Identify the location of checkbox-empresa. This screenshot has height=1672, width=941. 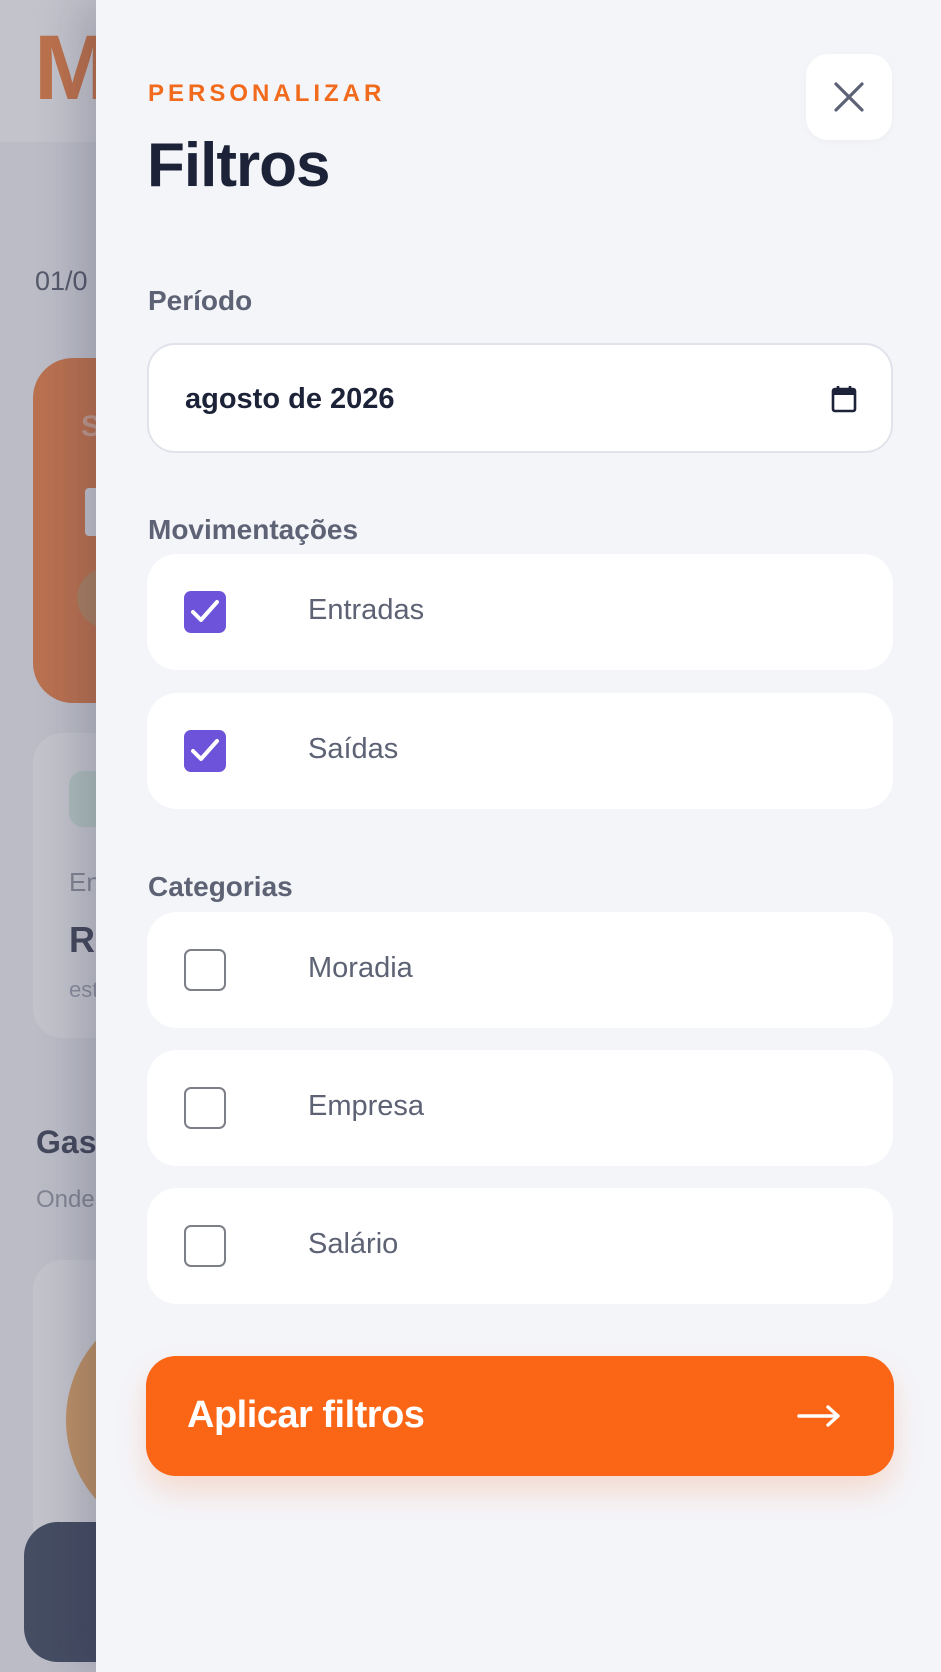
(205, 1108).